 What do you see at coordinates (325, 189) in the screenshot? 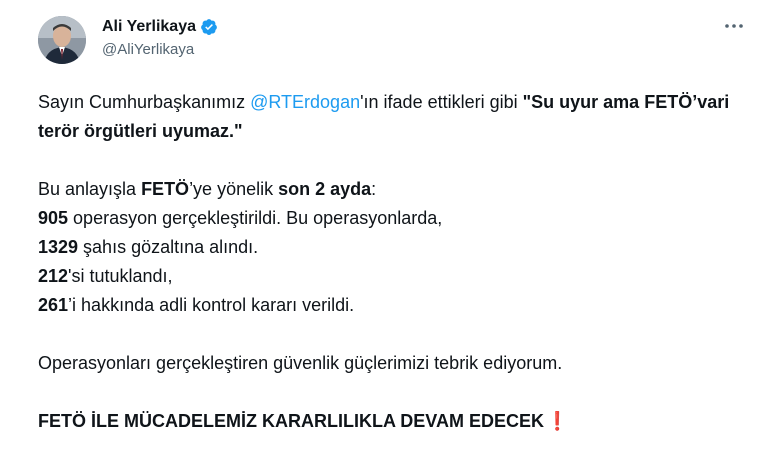
I see `bold-text: son 2 ayda` at bounding box center [325, 189].